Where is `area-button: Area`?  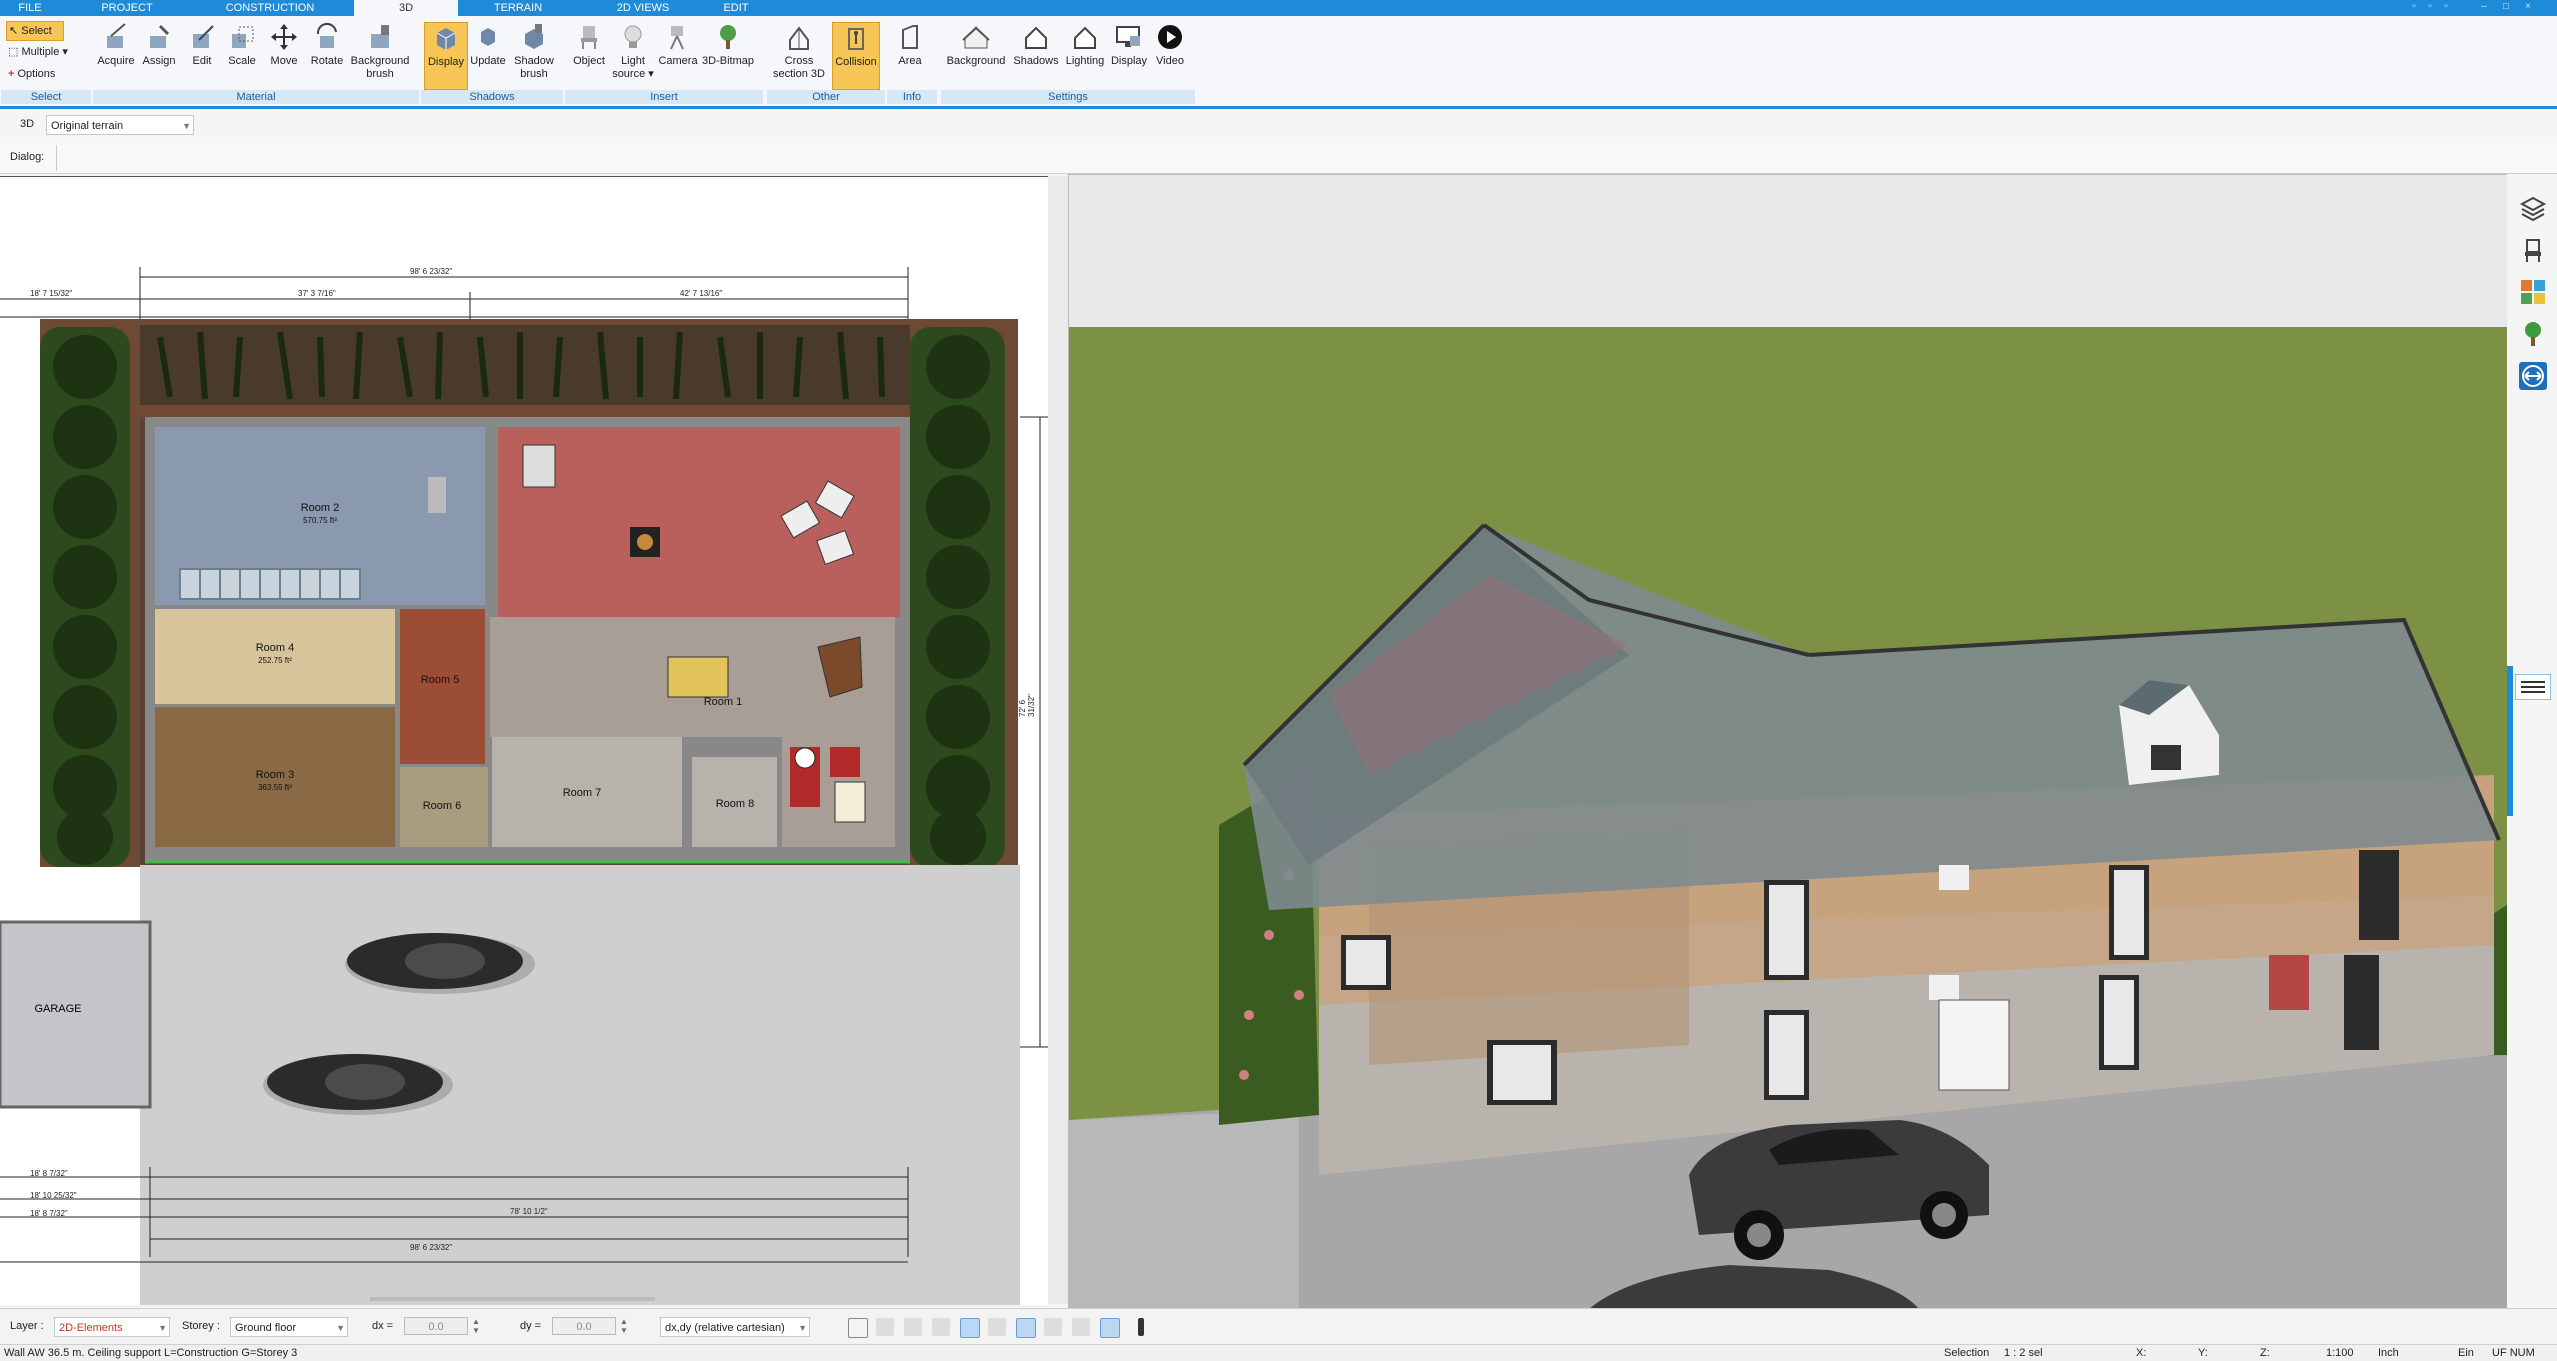 area-button: Area is located at coordinates (910, 45).